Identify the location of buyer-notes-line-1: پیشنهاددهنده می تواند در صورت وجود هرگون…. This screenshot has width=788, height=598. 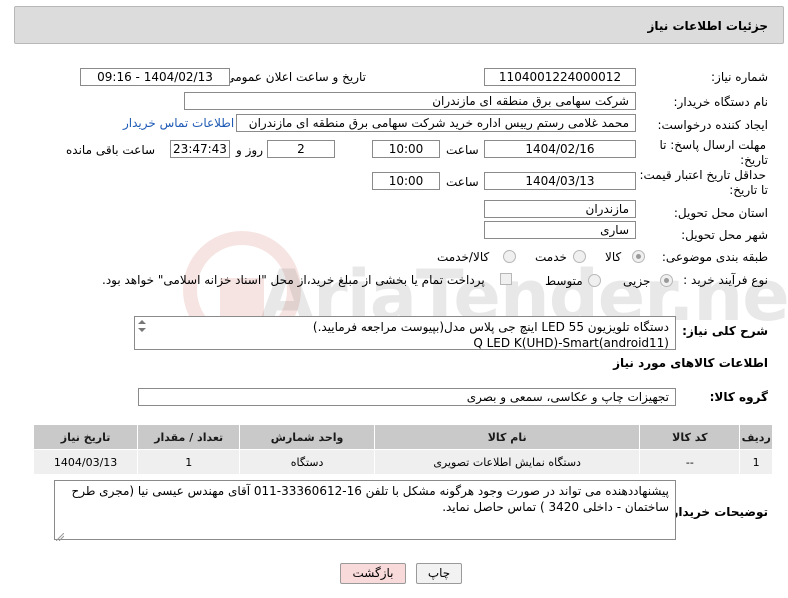
(370, 491).